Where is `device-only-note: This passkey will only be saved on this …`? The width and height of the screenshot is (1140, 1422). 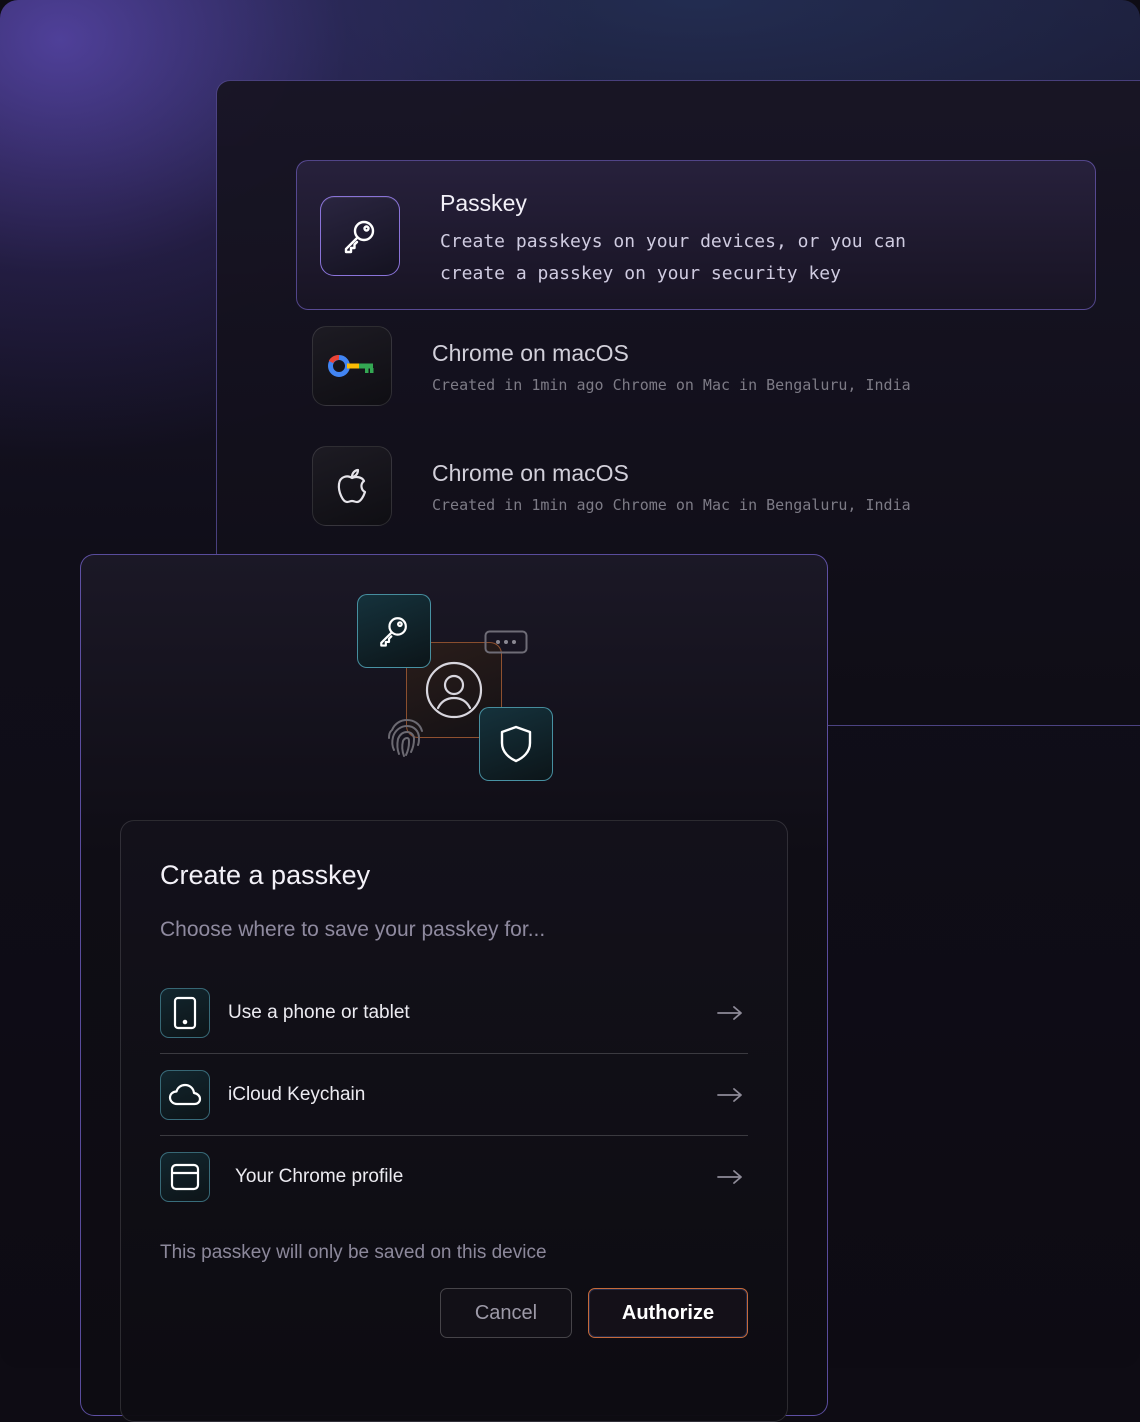 device-only-note: This passkey will only be saved on this … is located at coordinates (353, 1252).